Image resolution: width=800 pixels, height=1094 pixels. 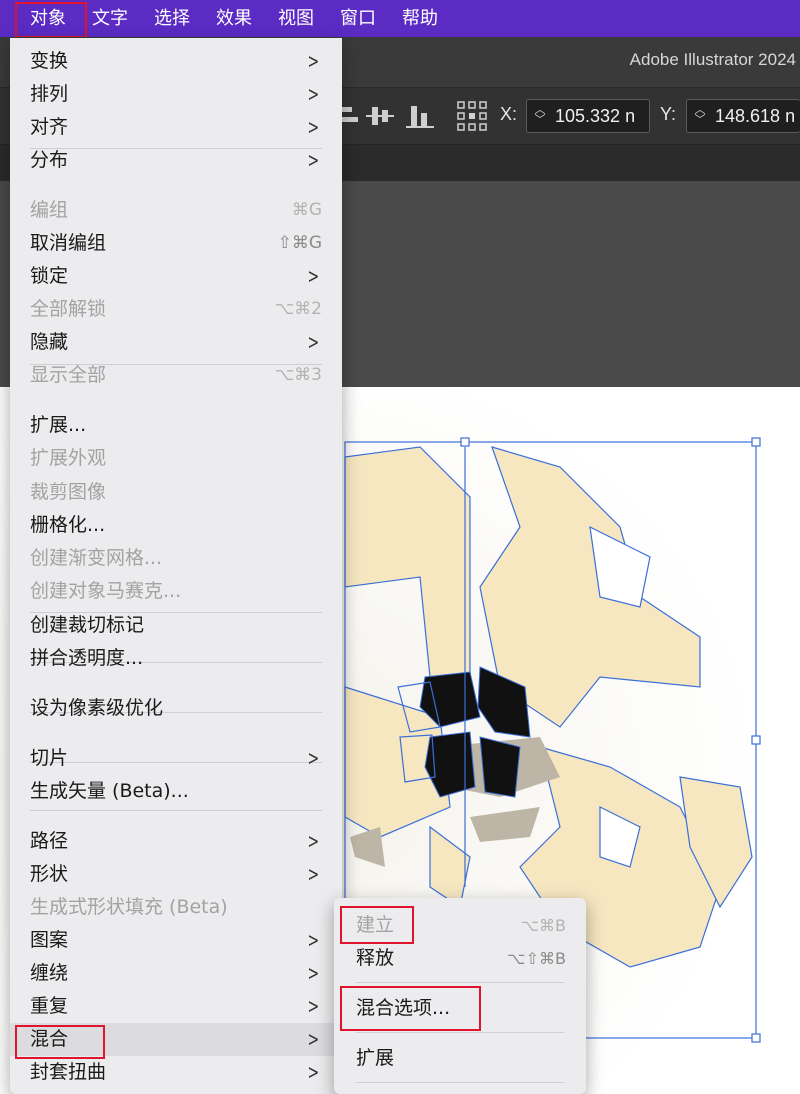 What do you see at coordinates (358, 18) in the screenshot?
I see `menu-window: 窗口` at bounding box center [358, 18].